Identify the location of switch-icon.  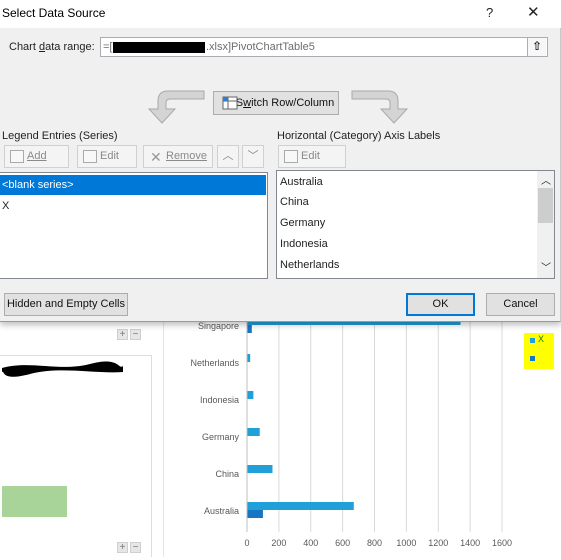
(230, 103).